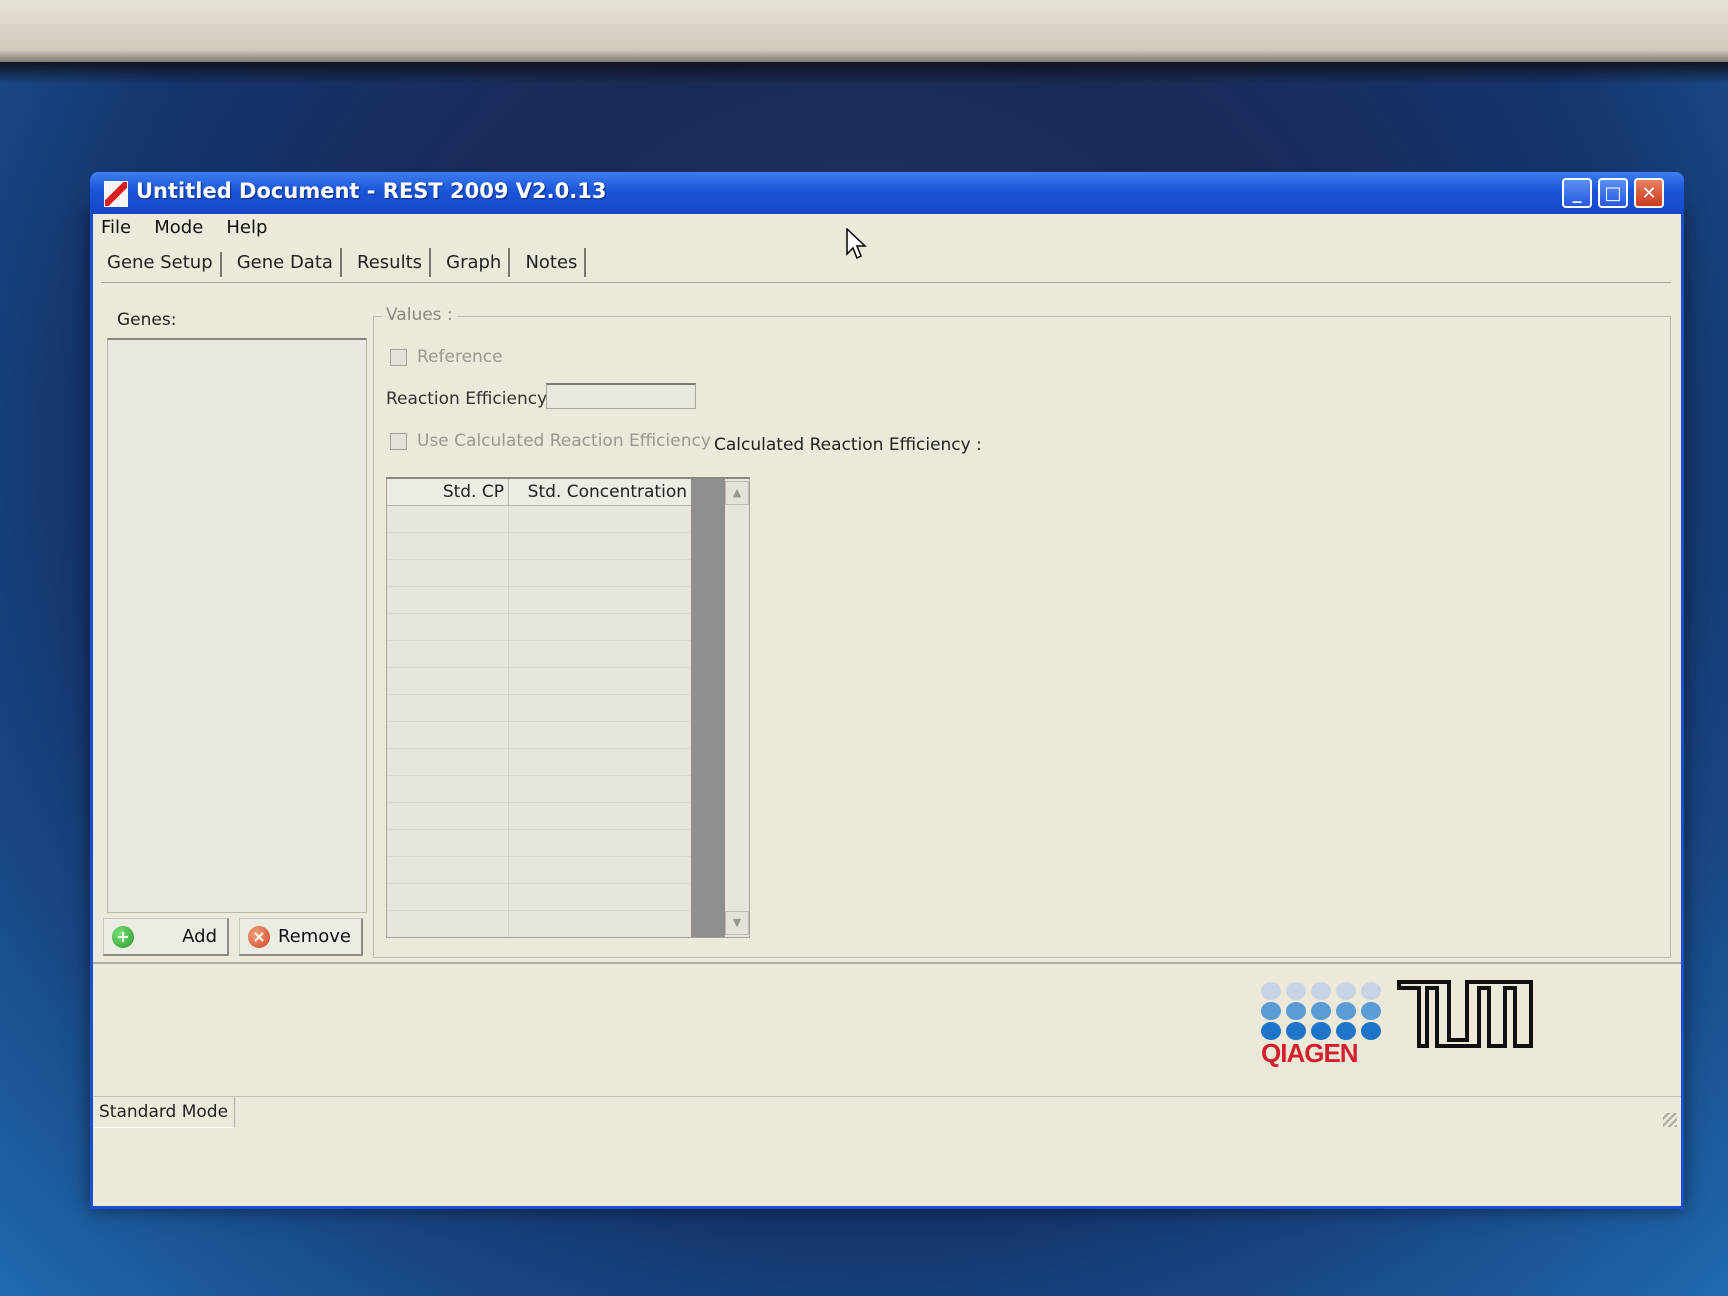 Image resolution: width=1728 pixels, height=1296 pixels. What do you see at coordinates (116, 194) in the screenshot?
I see `app-icon` at bounding box center [116, 194].